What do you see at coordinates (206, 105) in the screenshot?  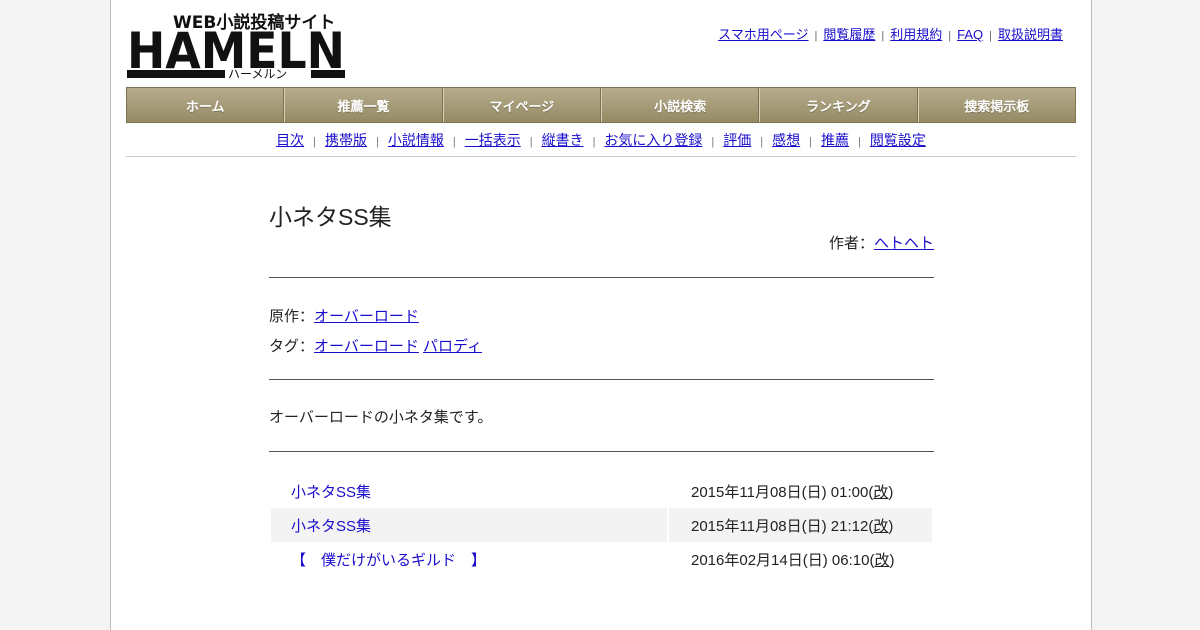 I see `nav-home: ホーム` at bounding box center [206, 105].